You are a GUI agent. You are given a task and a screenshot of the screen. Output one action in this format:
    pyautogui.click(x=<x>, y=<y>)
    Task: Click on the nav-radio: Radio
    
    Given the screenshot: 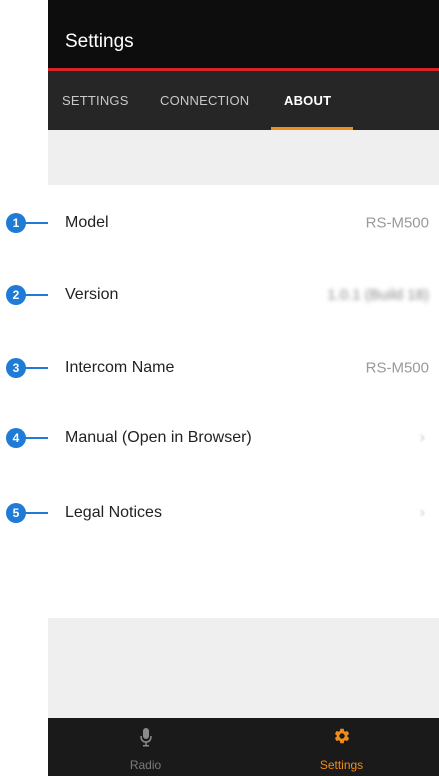 What is the action you would take?
    pyautogui.click(x=145, y=747)
    